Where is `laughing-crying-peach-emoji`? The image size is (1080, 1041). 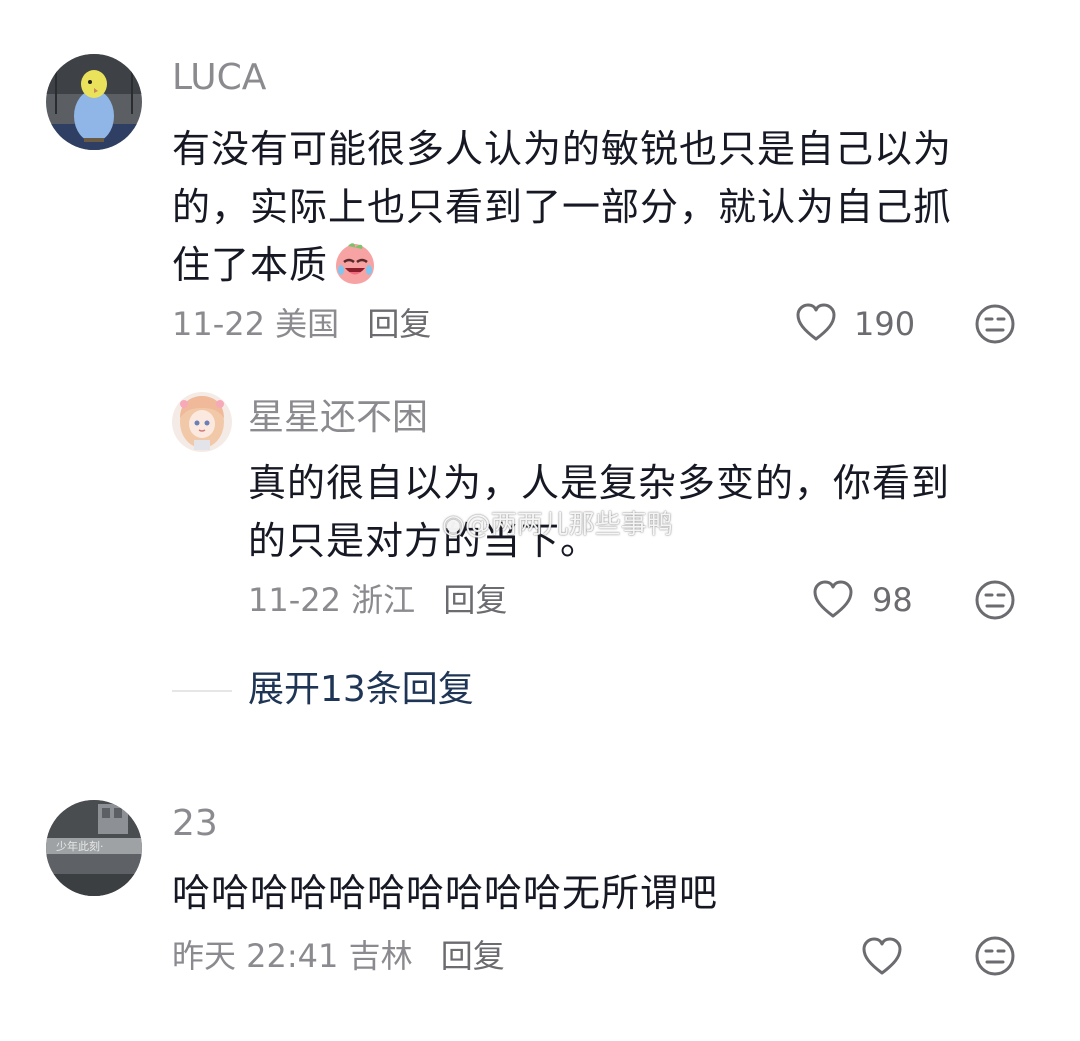 laughing-crying-peach-emoji is located at coordinates (355, 263).